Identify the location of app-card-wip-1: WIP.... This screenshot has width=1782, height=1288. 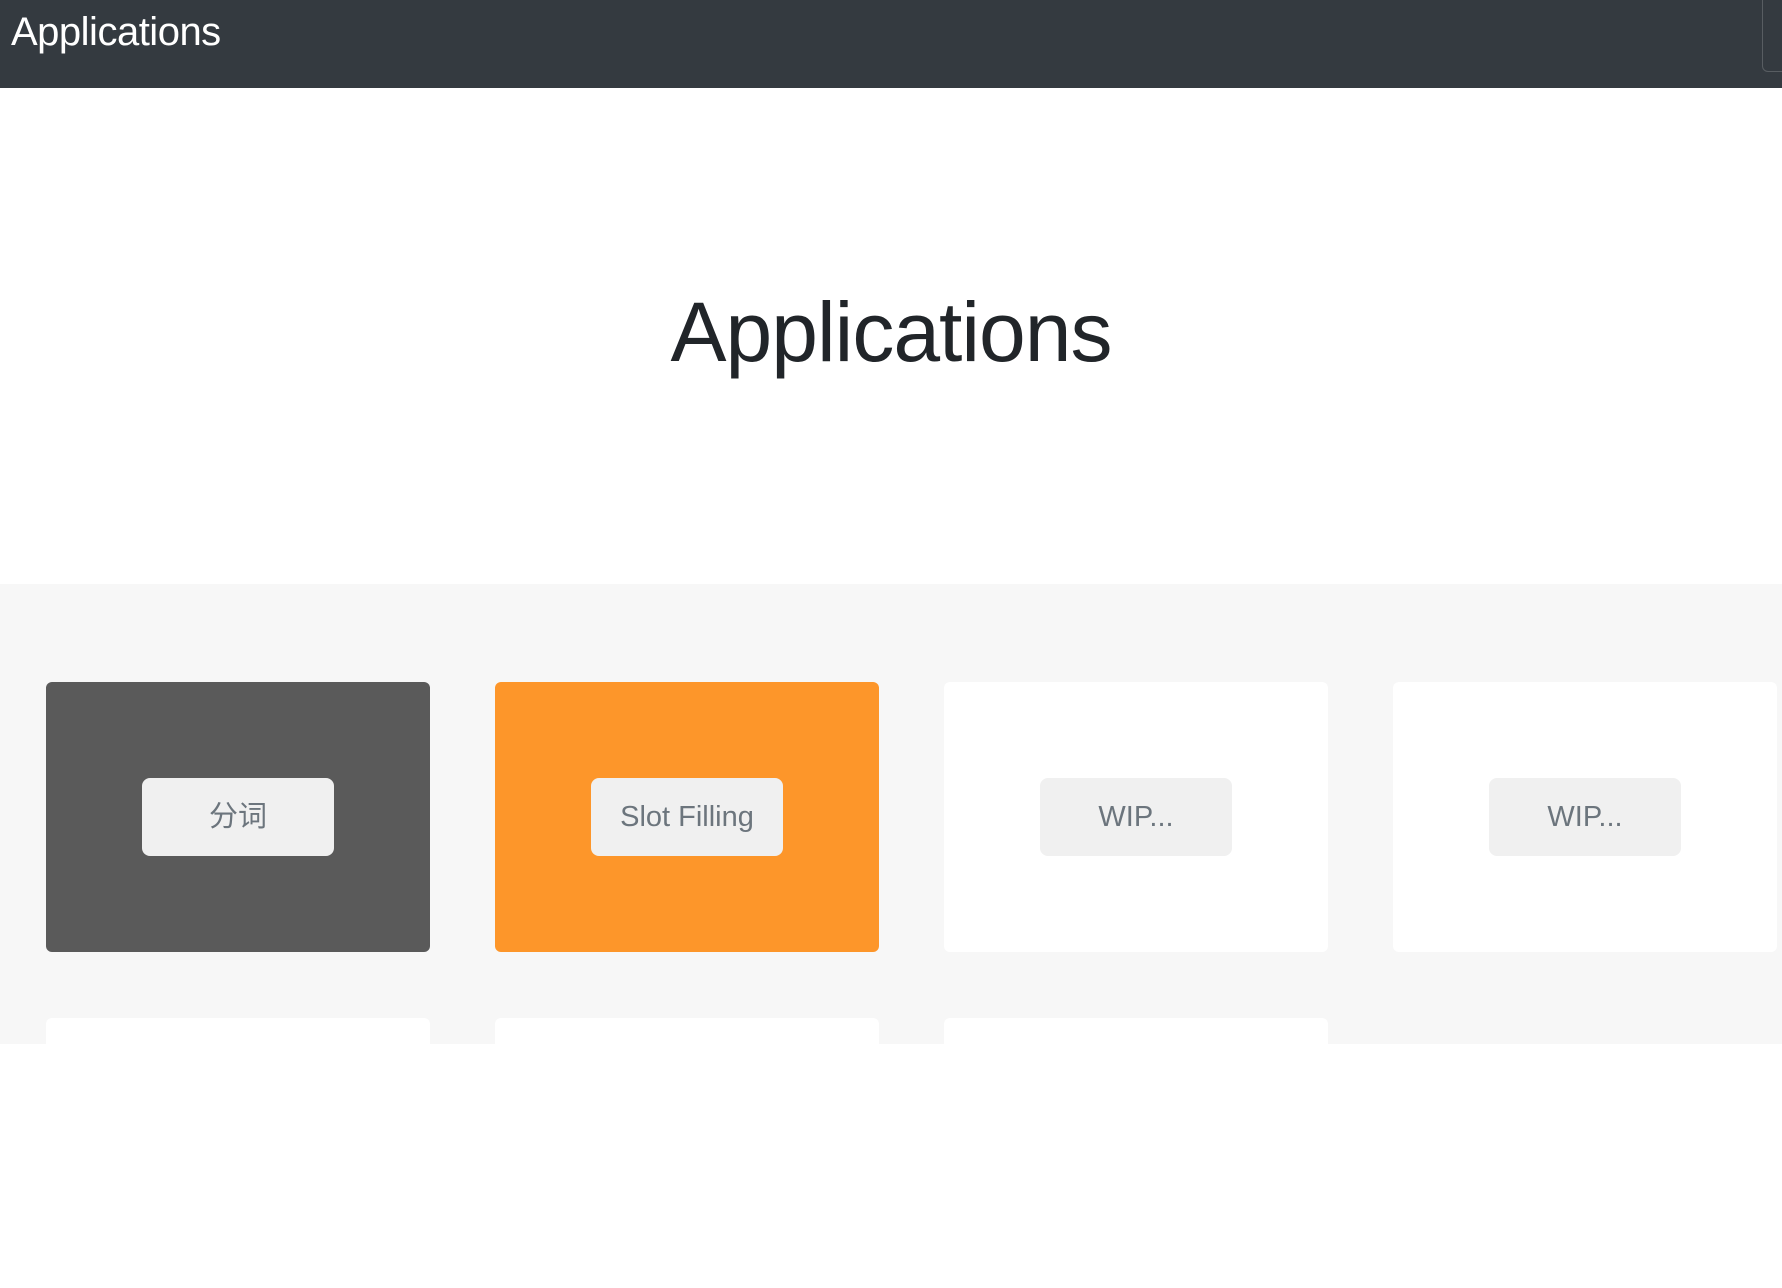
(1136, 817).